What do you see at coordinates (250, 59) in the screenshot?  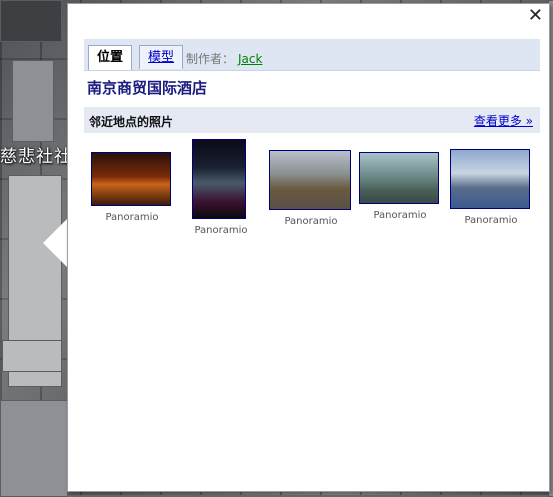 I see `author-link: Jack` at bounding box center [250, 59].